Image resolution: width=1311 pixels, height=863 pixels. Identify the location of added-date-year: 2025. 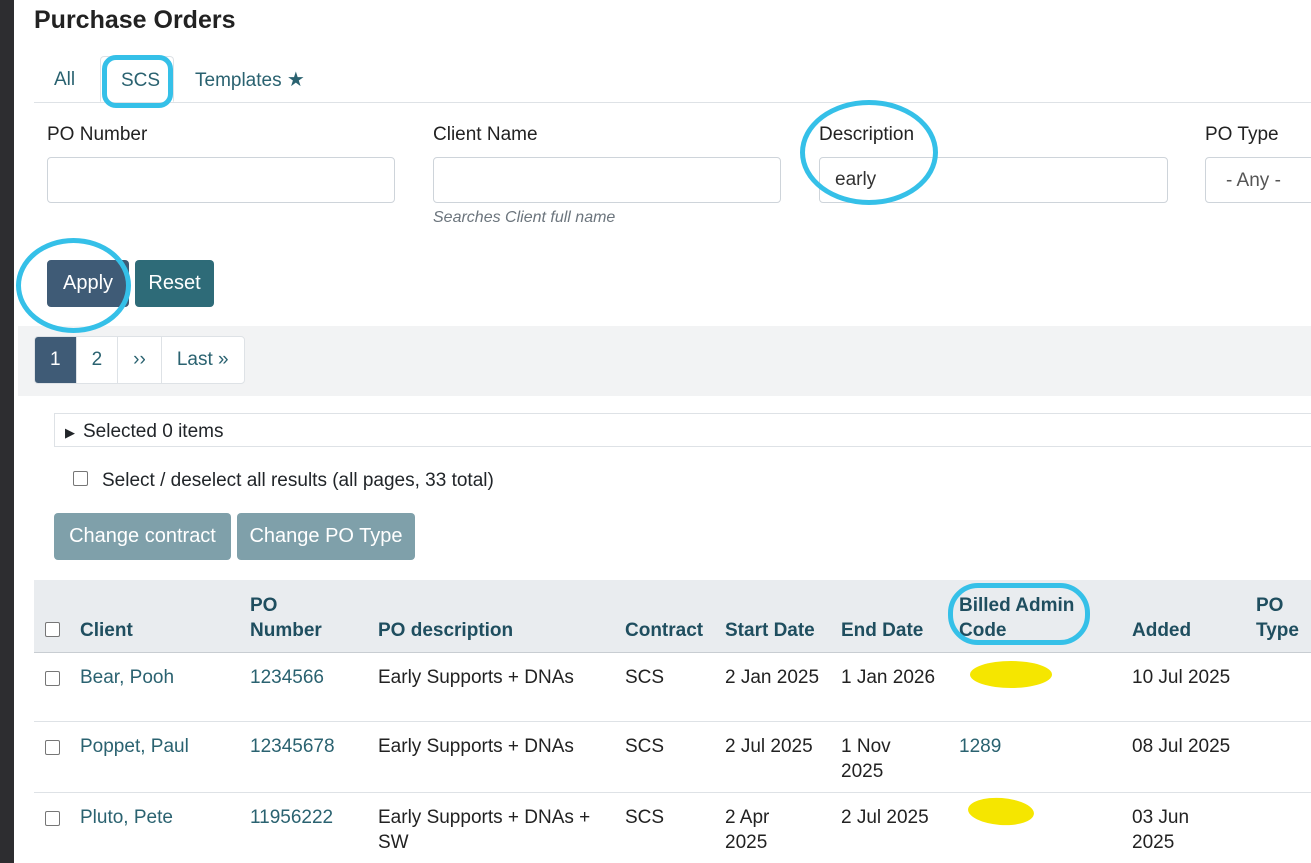
(1153, 842).